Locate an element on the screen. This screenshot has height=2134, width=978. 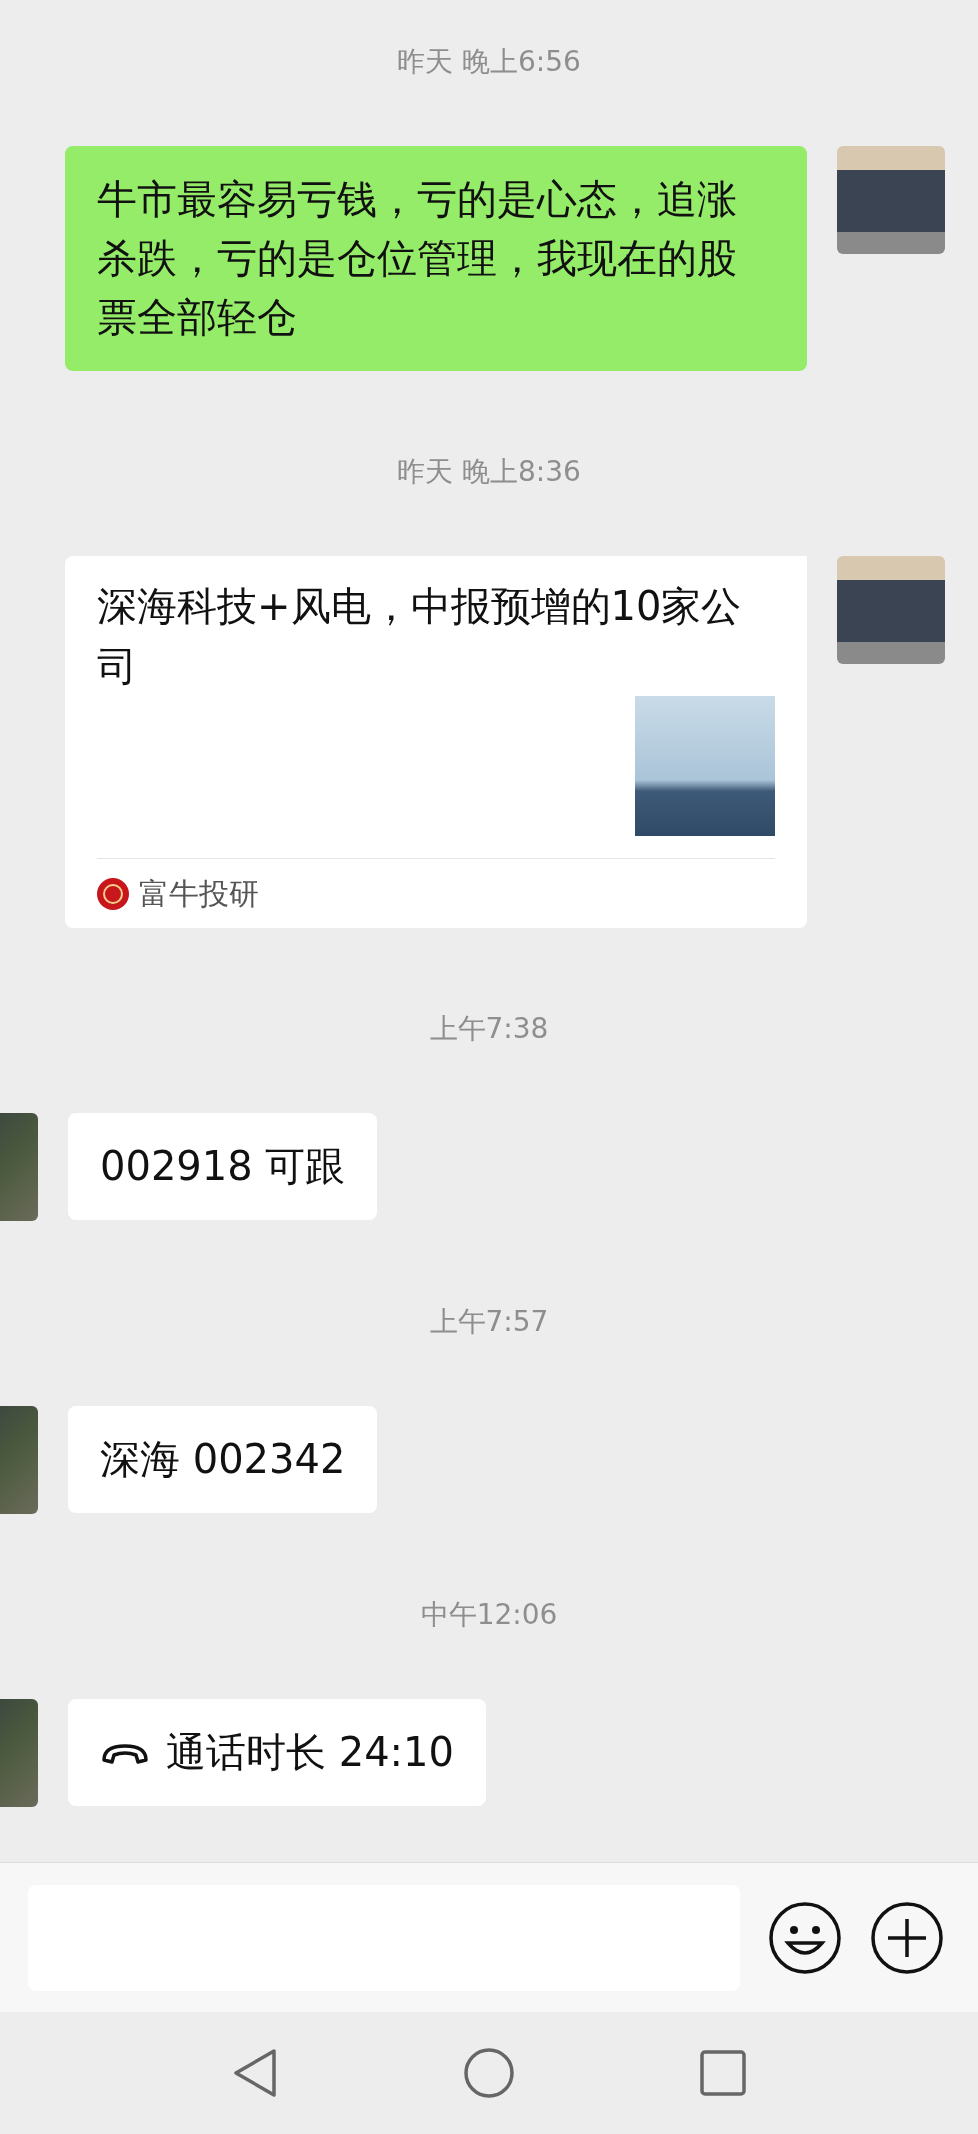
link-title: 深海科技+风电，中报预增的10家公司 is located at coordinates (420, 636).